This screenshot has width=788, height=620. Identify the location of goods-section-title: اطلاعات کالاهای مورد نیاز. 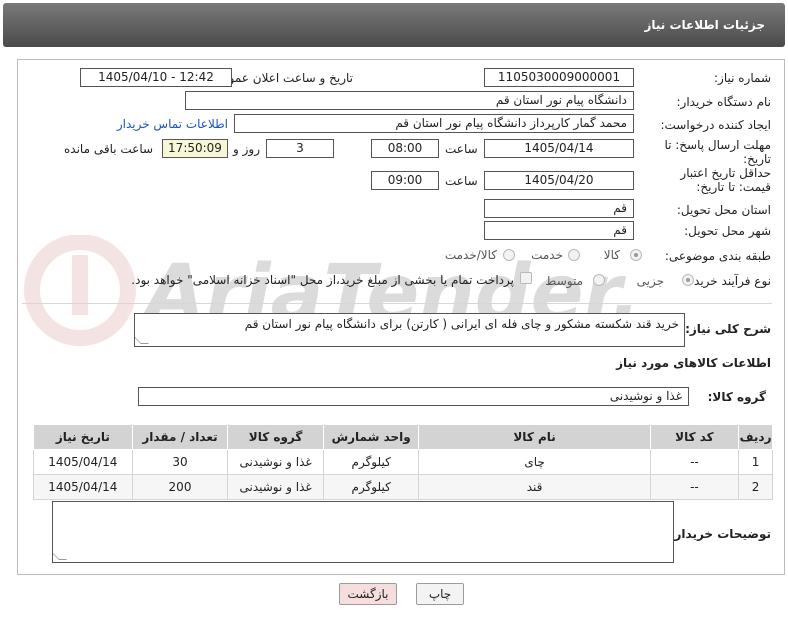
(693, 363).